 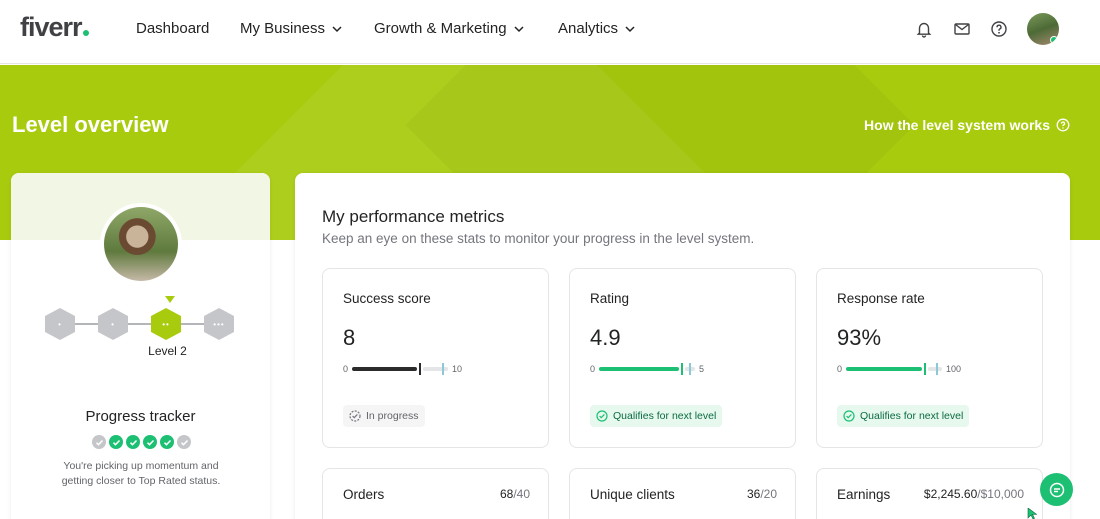 I want to click on response-rate-label: Response rate, so click(x=881, y=298).